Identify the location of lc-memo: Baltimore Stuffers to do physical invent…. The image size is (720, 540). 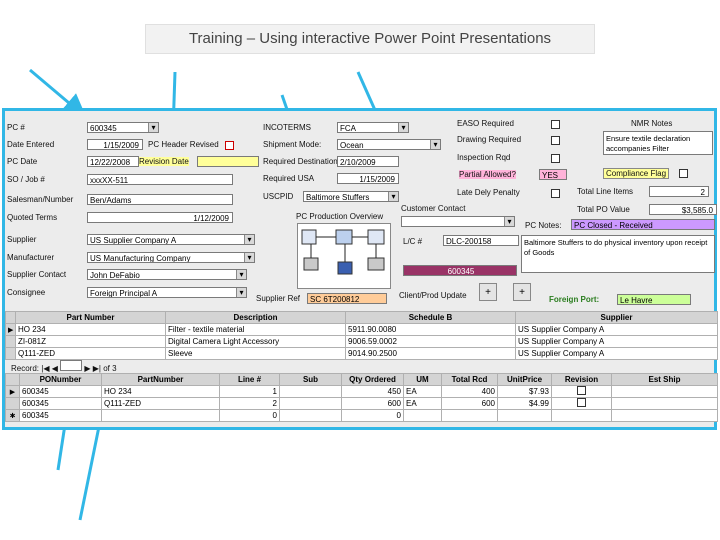
(618, 254).